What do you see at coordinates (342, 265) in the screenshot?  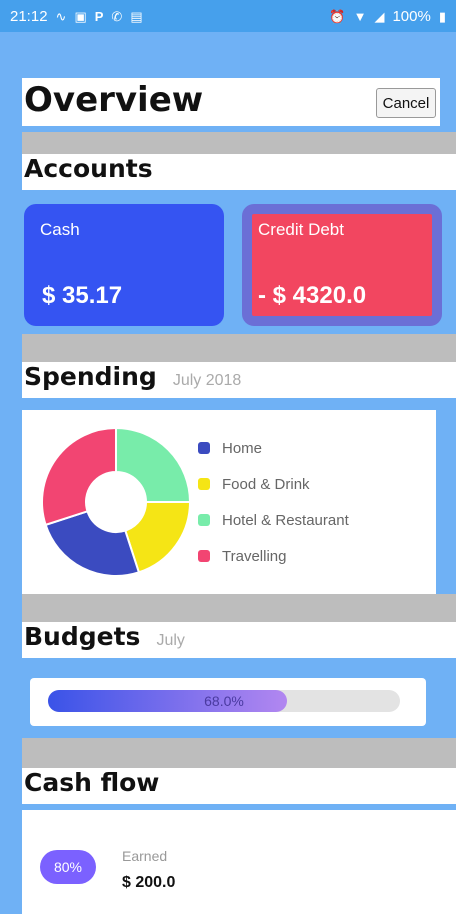 I see `account-card-credit-debt: Credit Debt - $ 4320.0` at bounding box center [342, 265].